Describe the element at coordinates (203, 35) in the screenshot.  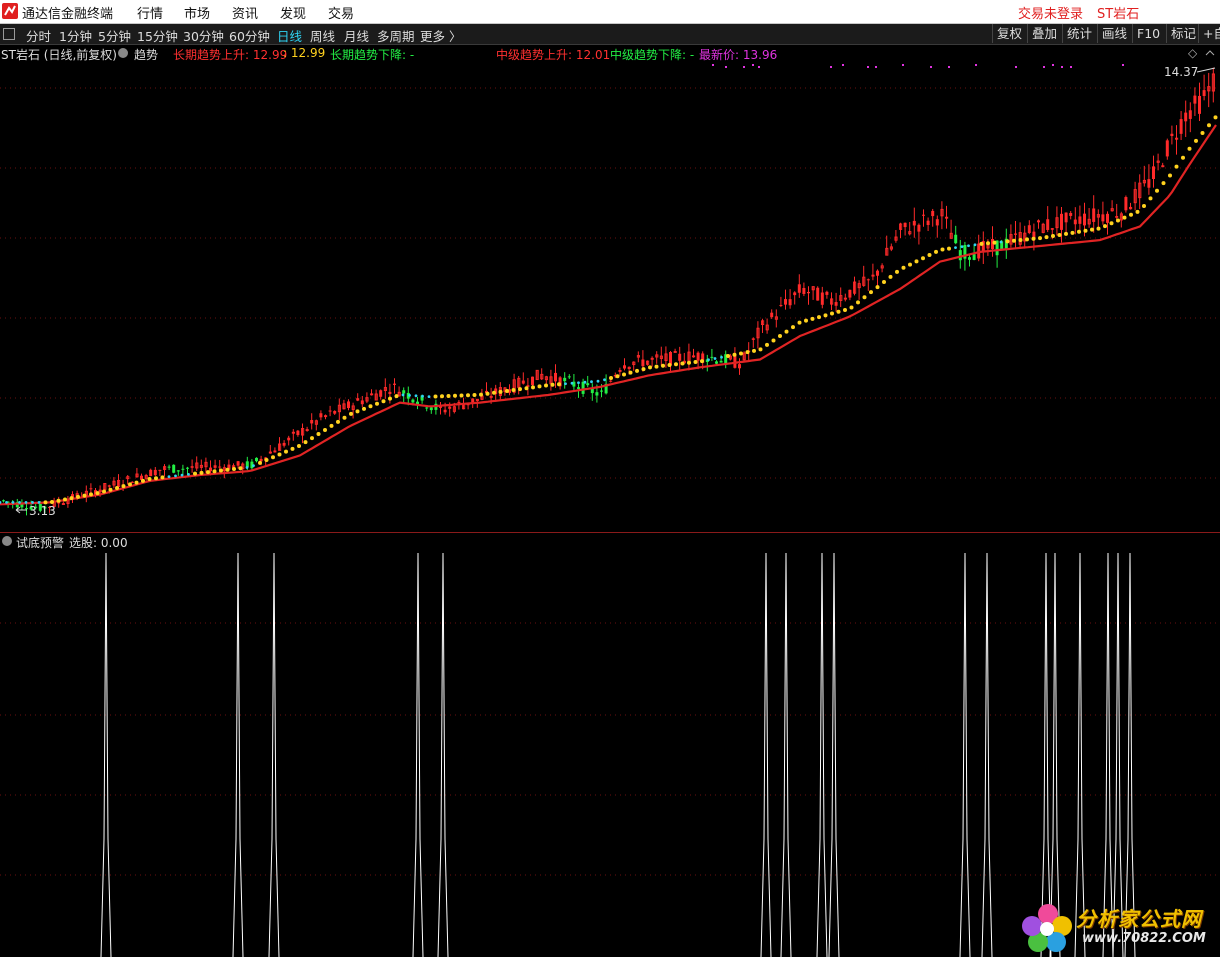
I see `period-tab-30min: 30分钟` at that location.